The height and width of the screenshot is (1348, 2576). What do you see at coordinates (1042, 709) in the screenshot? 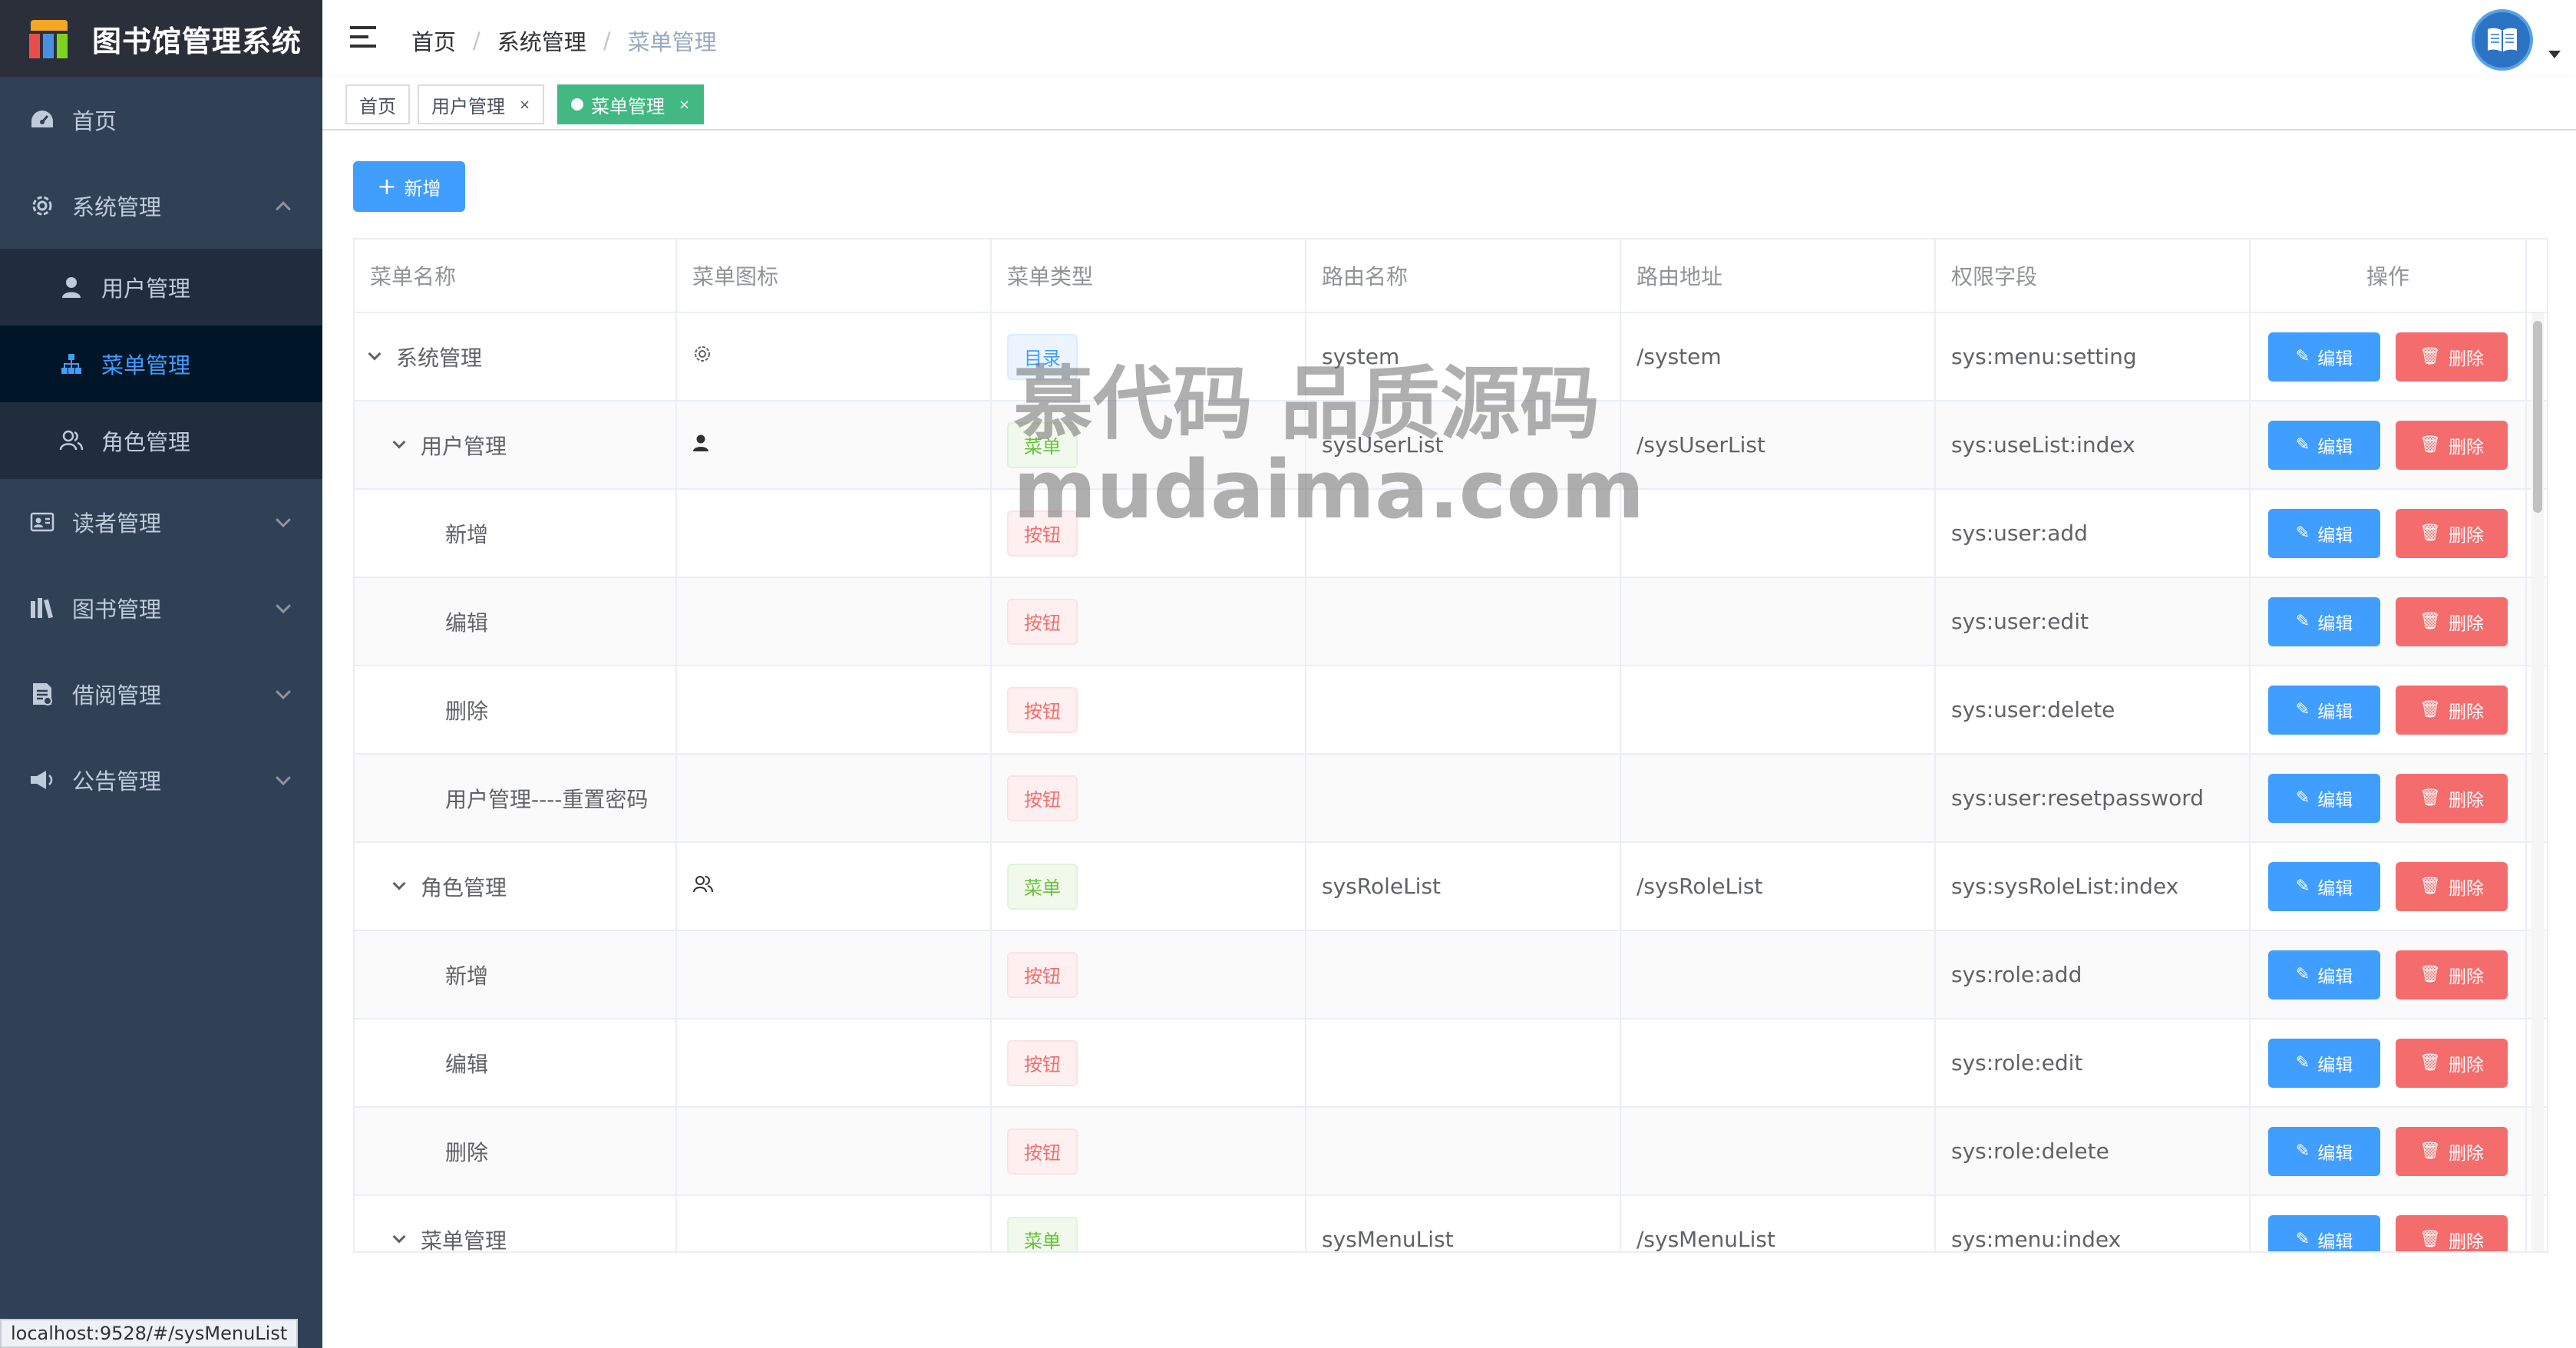
I see `menu-type-tag: 按钮` at bounding box center [1042, 709].